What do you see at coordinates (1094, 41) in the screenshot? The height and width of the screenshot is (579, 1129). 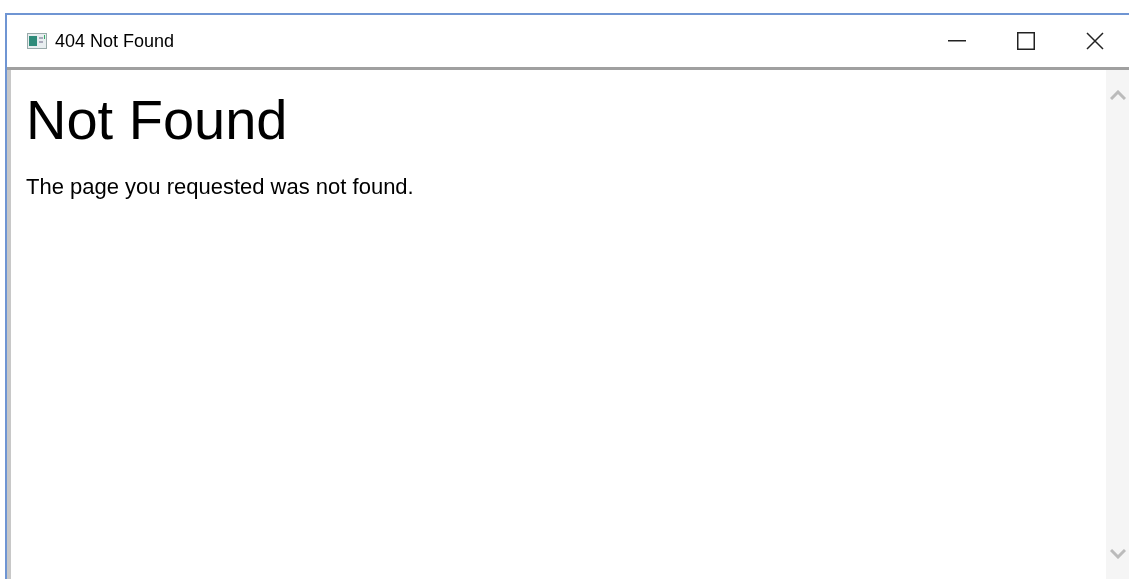 I see `close-icon` at bounding box center [1094, 41].